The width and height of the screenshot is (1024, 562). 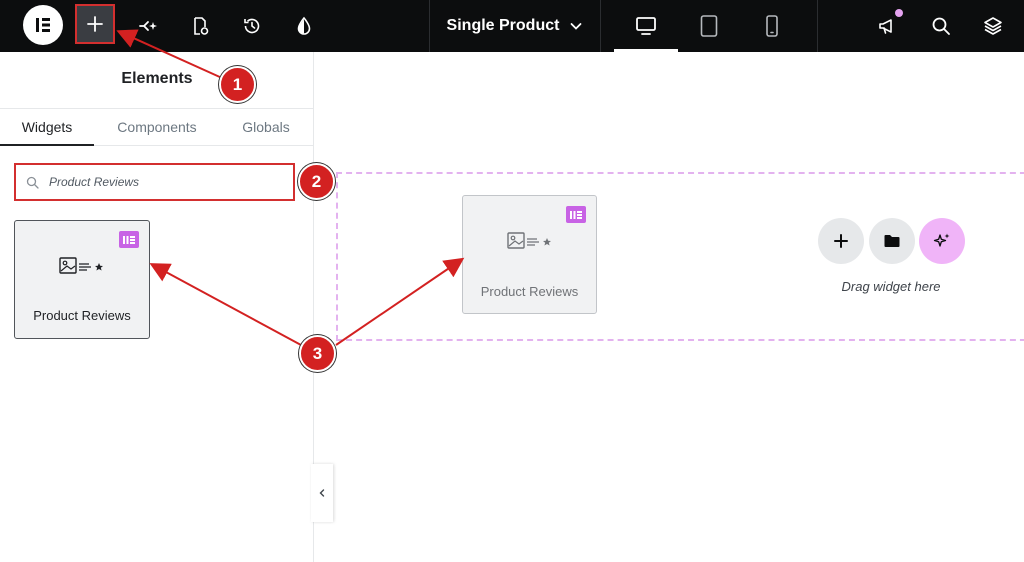 What do you see at coordinates (899, 13) in the screenshot?
I see `notification-dot` at bounding box center [899, 13].